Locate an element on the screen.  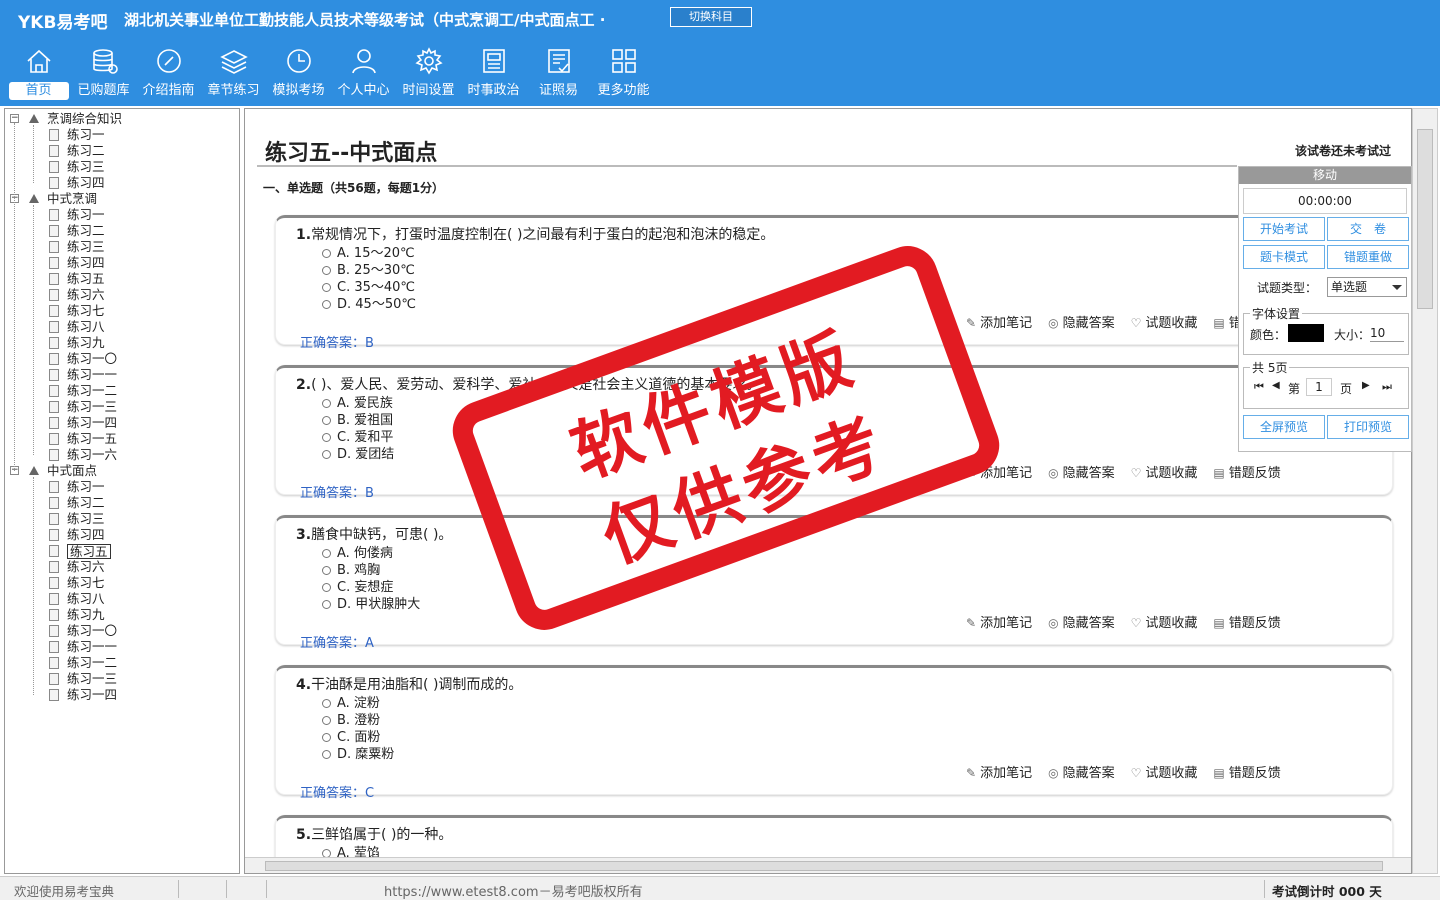
answer-option: D. 45～50℃ is located at coordinates (369, 302).